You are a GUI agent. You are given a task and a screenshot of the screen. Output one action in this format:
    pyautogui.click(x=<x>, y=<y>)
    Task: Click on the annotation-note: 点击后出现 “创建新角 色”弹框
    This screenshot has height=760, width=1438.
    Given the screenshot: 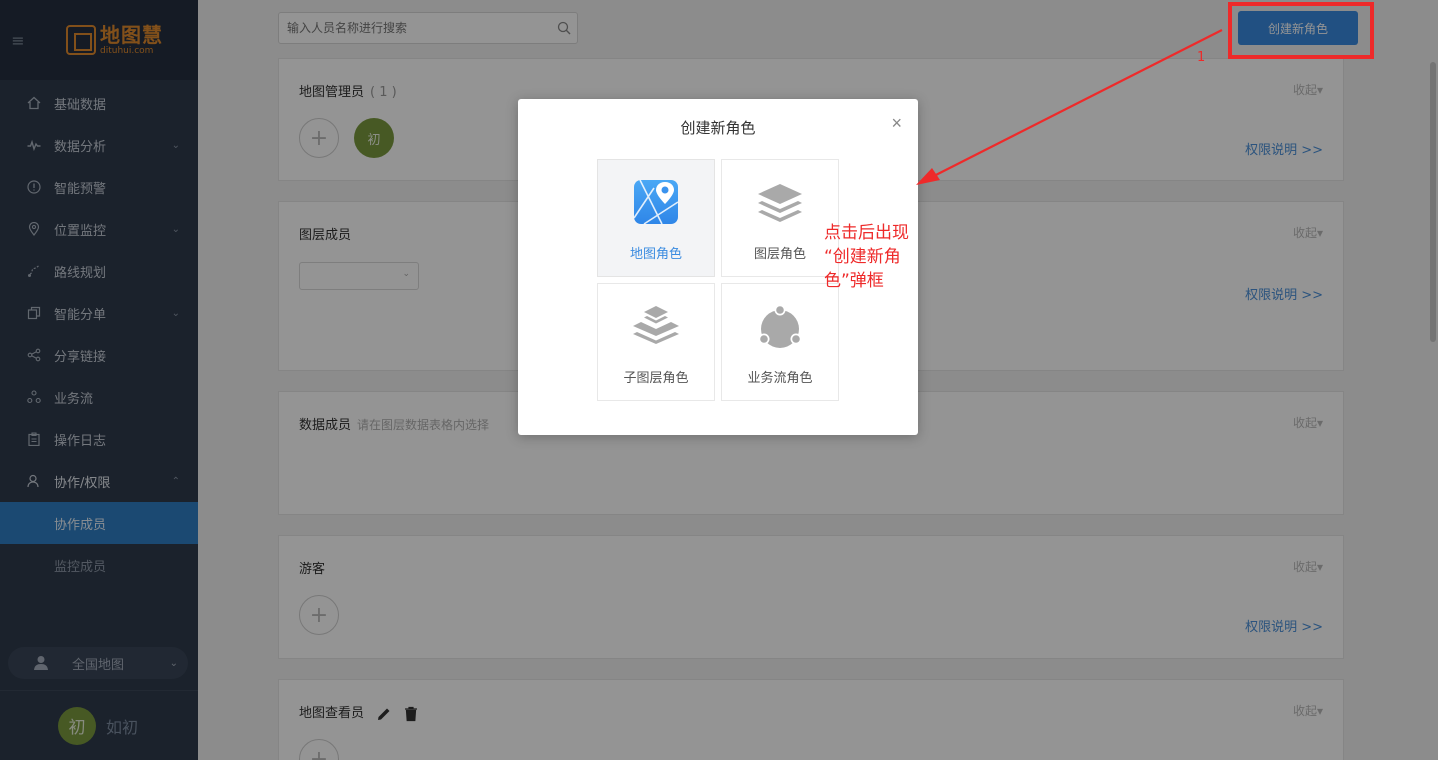 What is the action you would take?
    pyautogui.click(x=874, y=257)
    